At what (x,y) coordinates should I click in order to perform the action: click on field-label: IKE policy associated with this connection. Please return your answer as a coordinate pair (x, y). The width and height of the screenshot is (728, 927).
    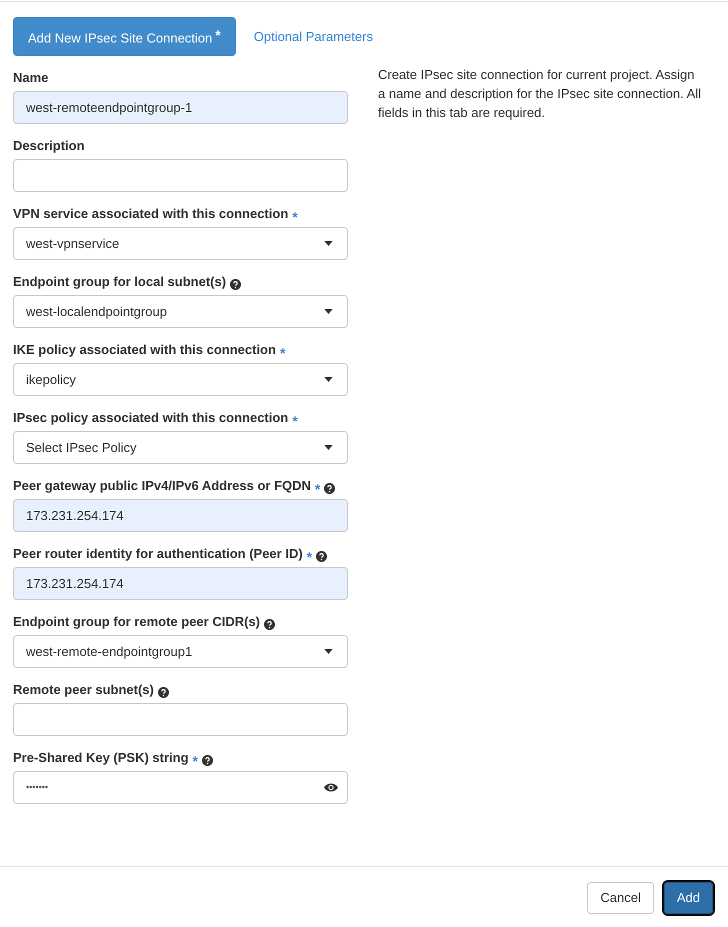
    Looking at the image, I should click on (144, 350).